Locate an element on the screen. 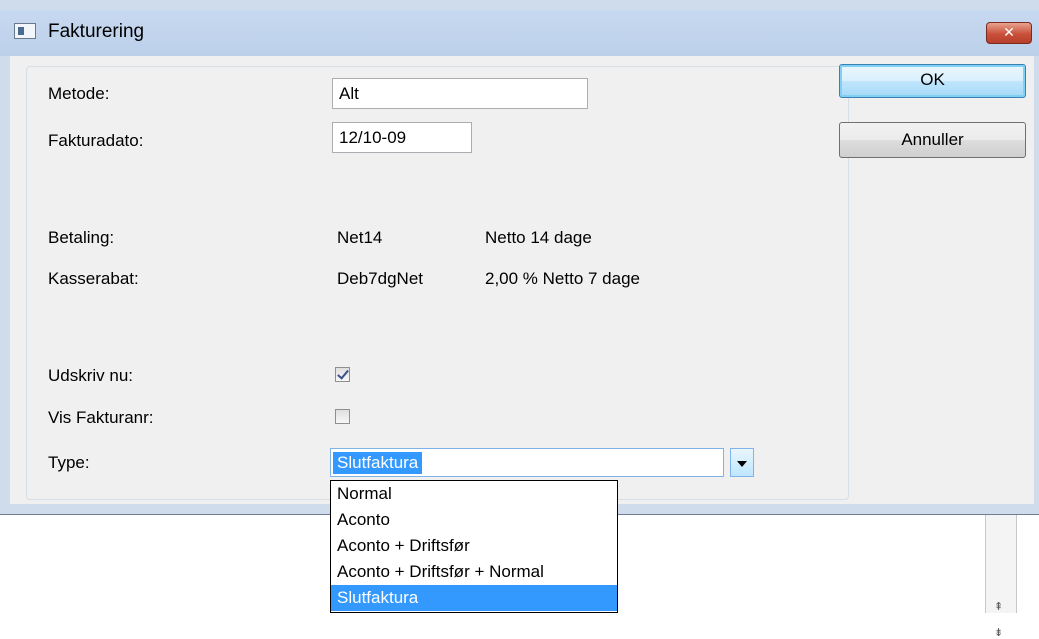  chevron-down-icon is located at coordinates (742, 462).